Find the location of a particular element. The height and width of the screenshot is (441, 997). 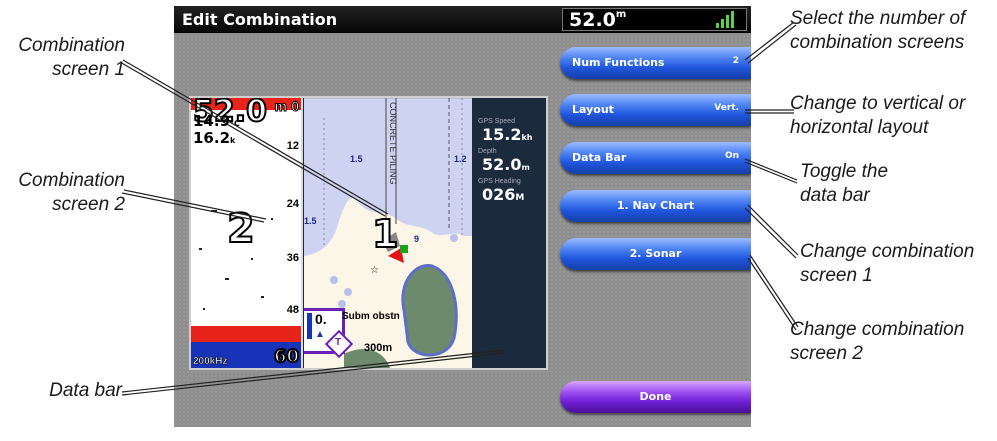

depth-unit: m is located at coordinates (621, 14).